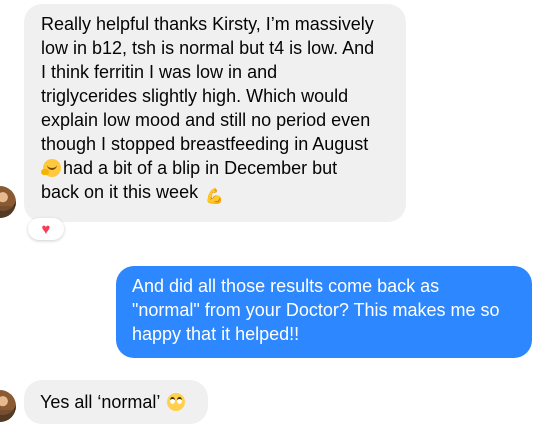 This screenshot has width=543, height=437. I want to click on message-bubble-received: Yes all ‘normal’, so click(116, 402).